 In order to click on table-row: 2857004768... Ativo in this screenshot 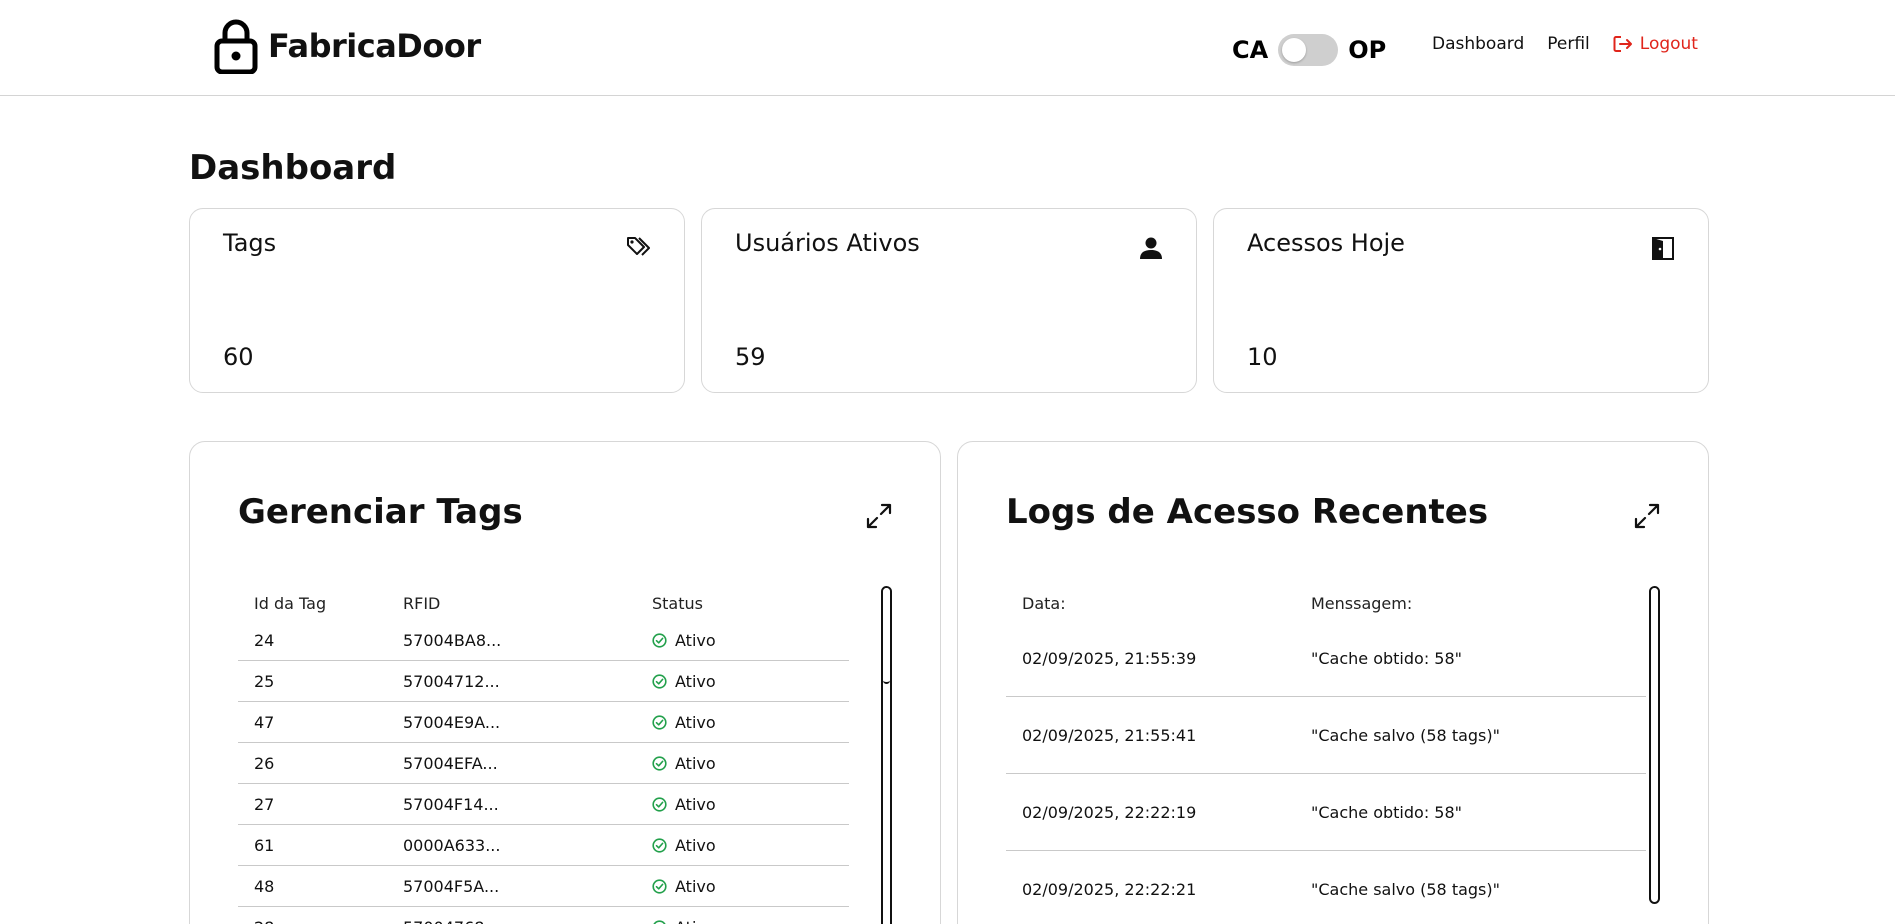, I will do `click(543, 915)`.